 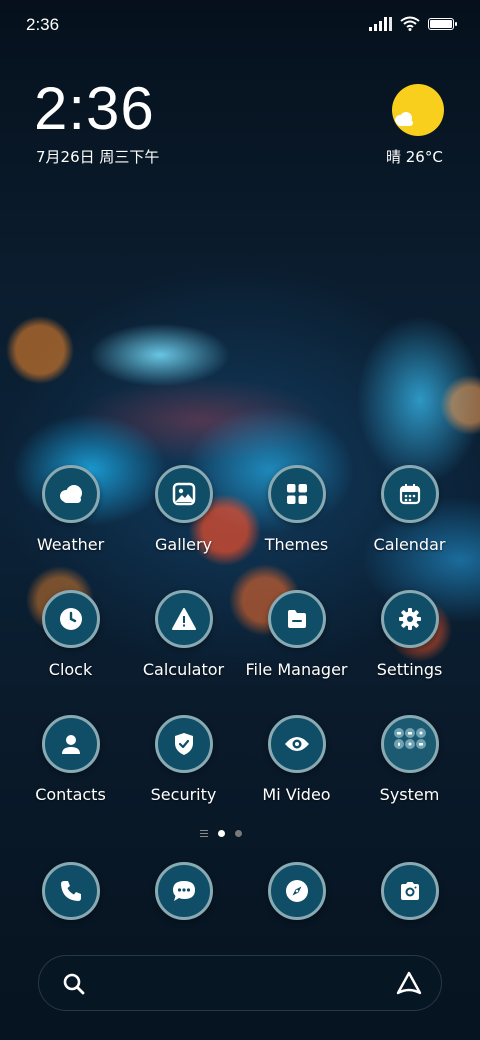 What do you see at coordinates (70, 494) in the screenshot?
I see `weather-icon` at bounding box center [70, 494].